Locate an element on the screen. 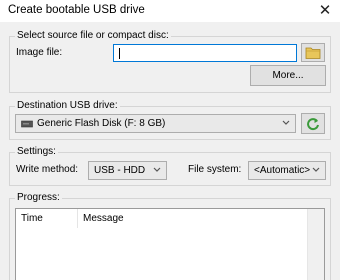 The height and width of the screenshot is (280, 340). folder-icon is located at coordinates (313, 53).